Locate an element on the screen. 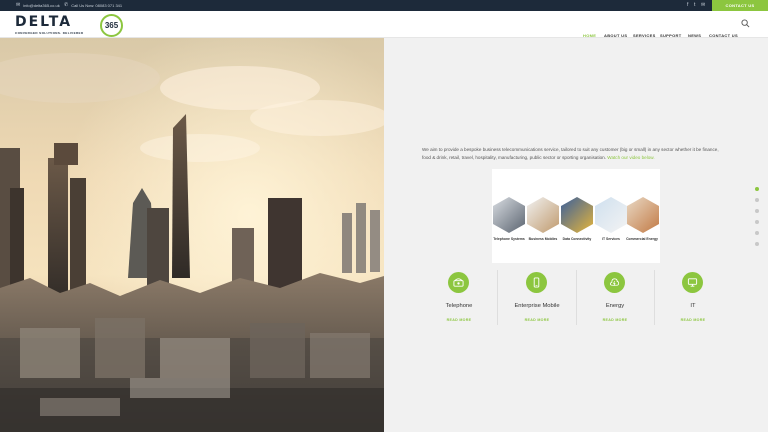 Image resolution: width=768 pixels, height=432 pixels. nav-home: HOME is located at coordinates (589, 35).